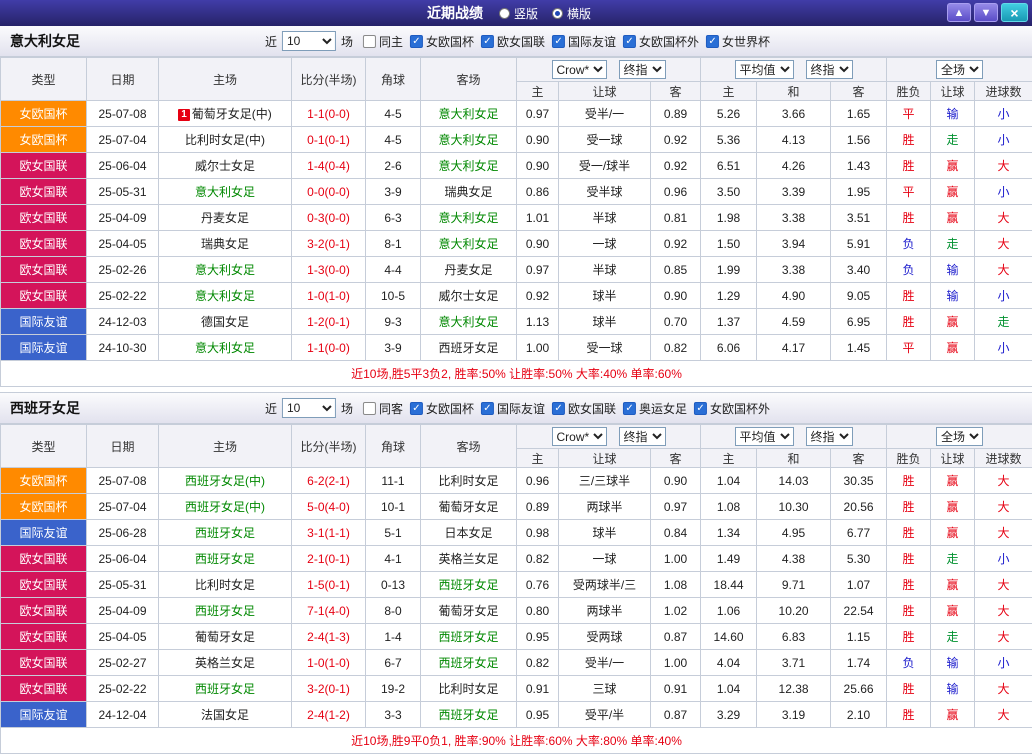 This screenshot has height=754, width=1032. What do you see at coordinates (513, 408) in the screenshot?
I see `filter-checkbox-2: ✓国际友谊` at bounding box center [513, 408].